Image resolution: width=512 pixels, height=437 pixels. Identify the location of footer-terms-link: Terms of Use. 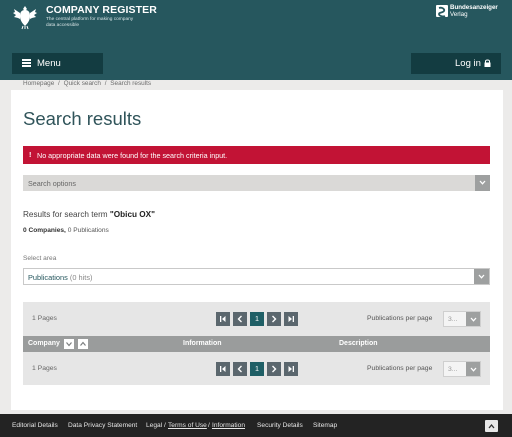
(187, 425).